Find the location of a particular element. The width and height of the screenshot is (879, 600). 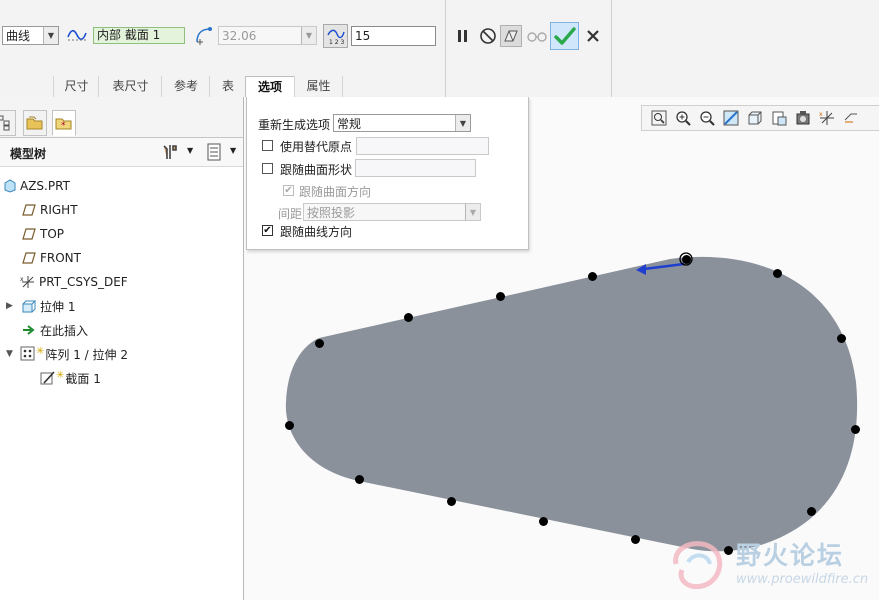

tree-item-front: FRONT is located at coordinates (51, 258).